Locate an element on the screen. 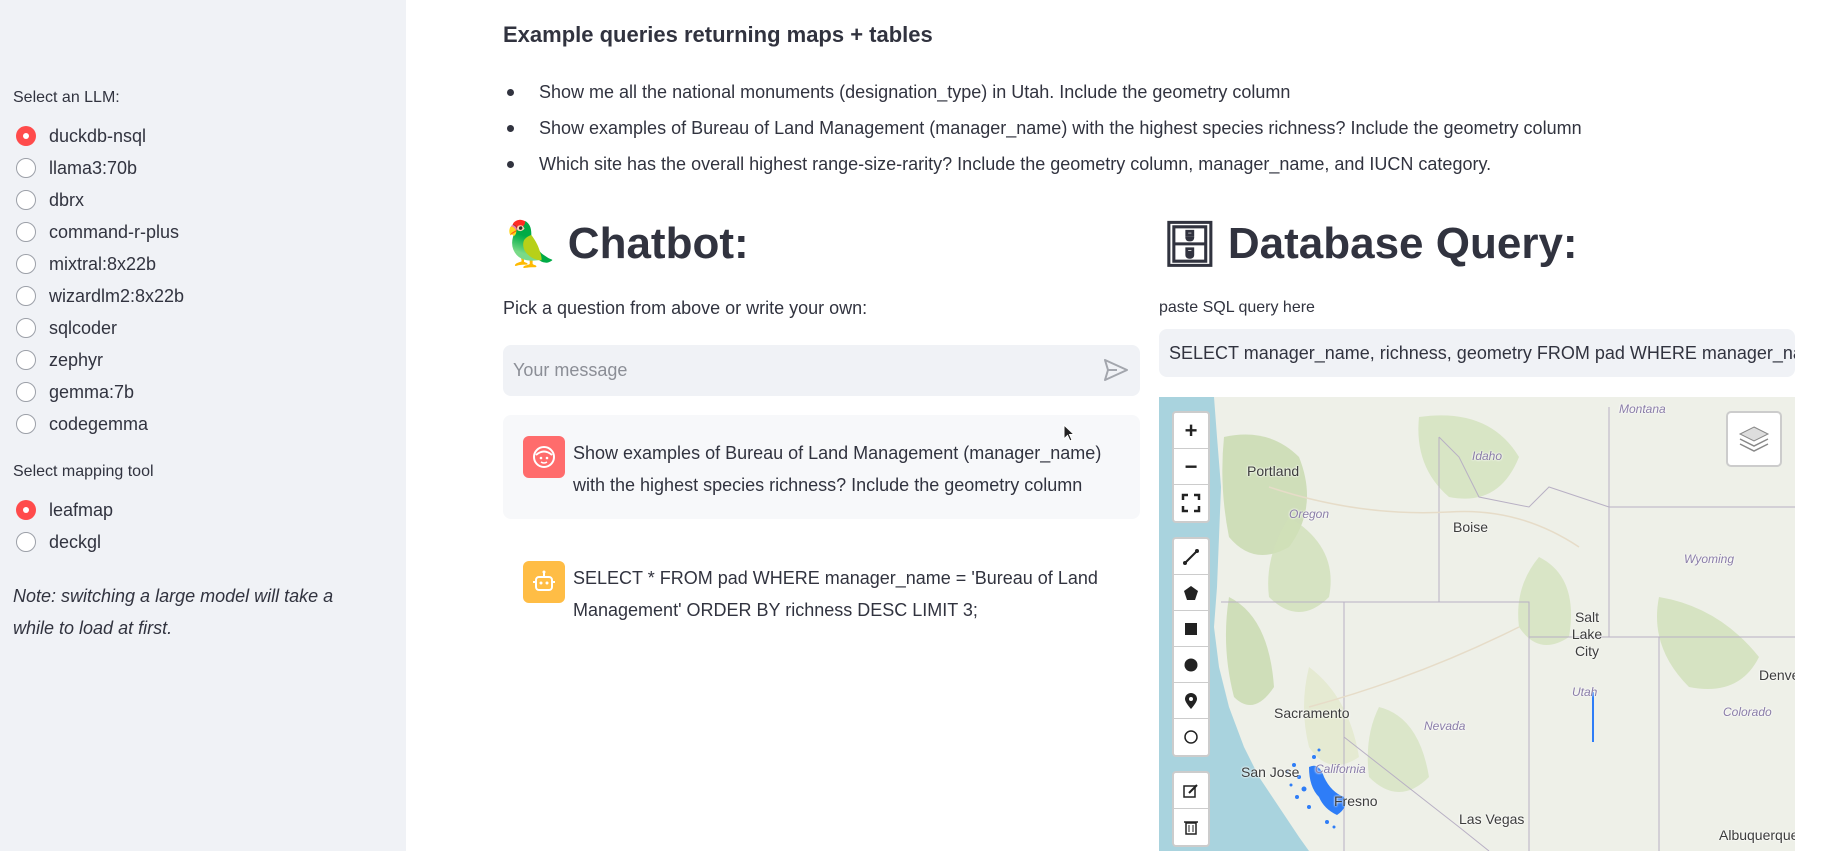 This screenshot has width=1826, height=851. map-label-portland: Portland is located at coordinates (1273, 471).